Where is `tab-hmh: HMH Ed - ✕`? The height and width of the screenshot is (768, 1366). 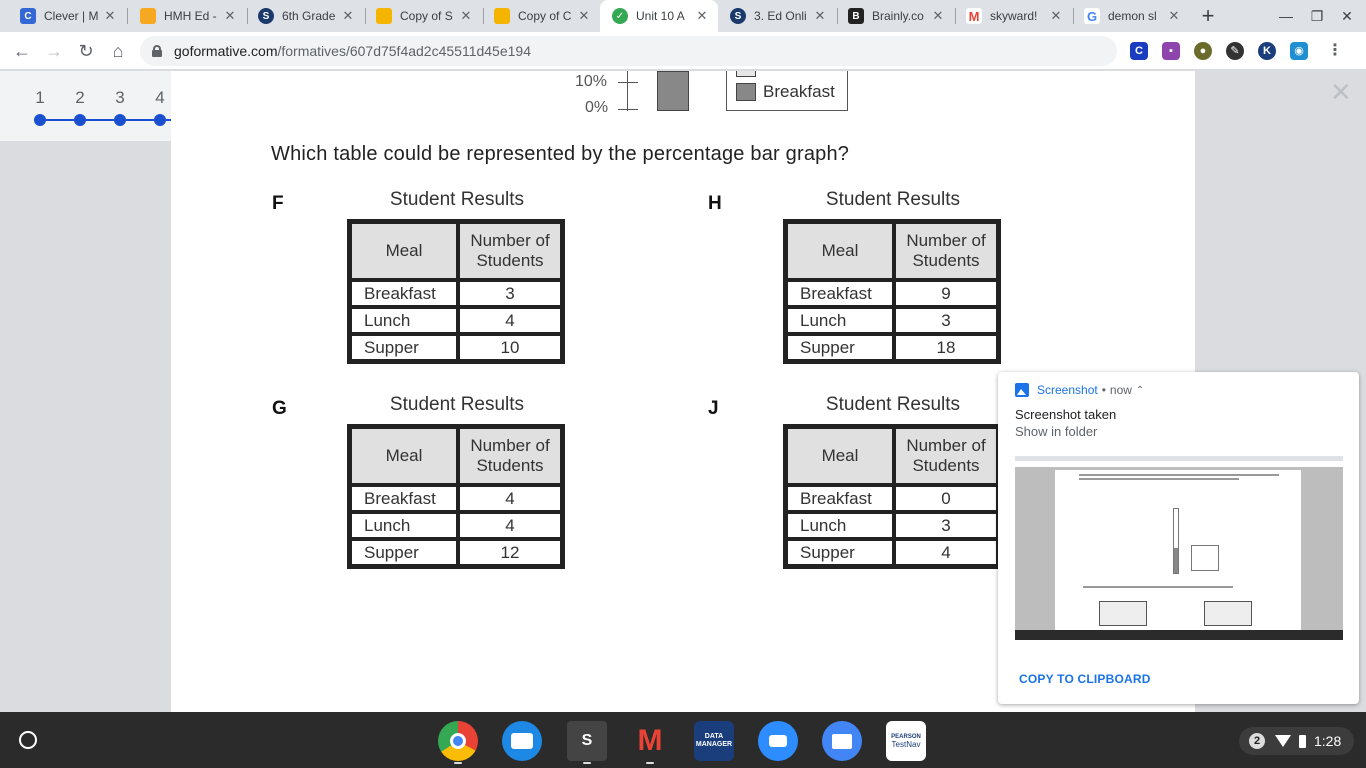
tab-hmh: HMH Ed - ✕ is located at coordinates (187, 16).